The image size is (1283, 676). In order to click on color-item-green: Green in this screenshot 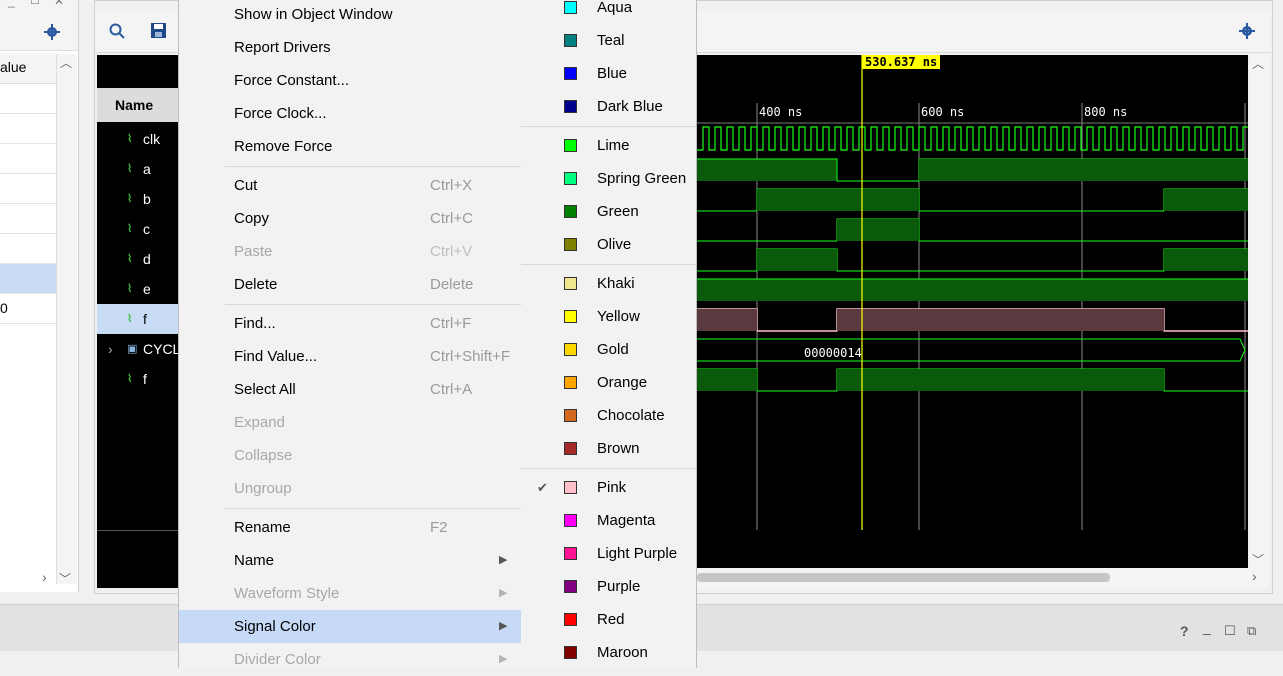, I will do `click(608, 211)`.